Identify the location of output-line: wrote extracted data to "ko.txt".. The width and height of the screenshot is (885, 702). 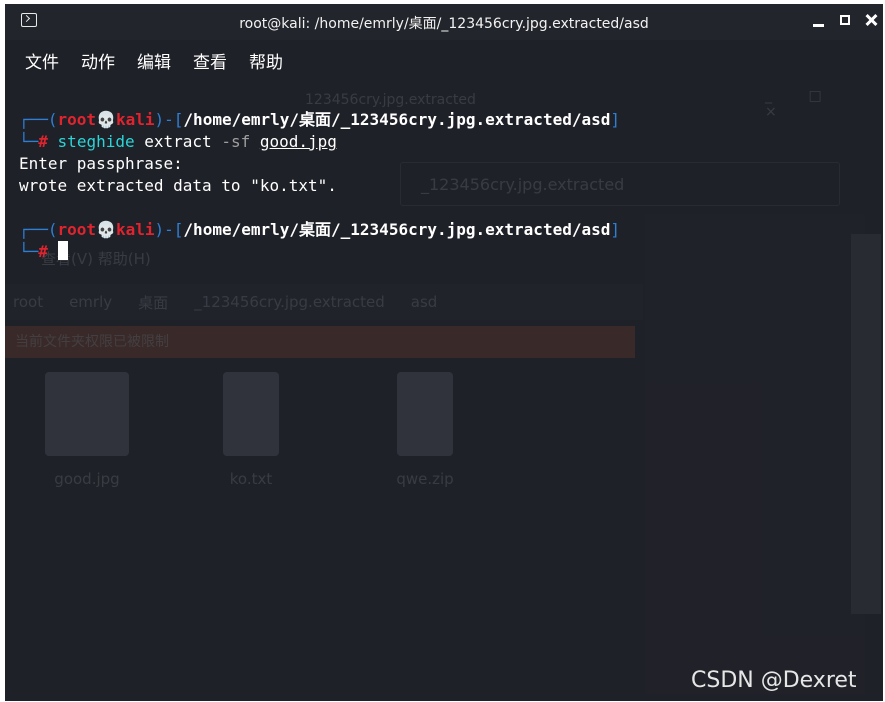
(178, 185).